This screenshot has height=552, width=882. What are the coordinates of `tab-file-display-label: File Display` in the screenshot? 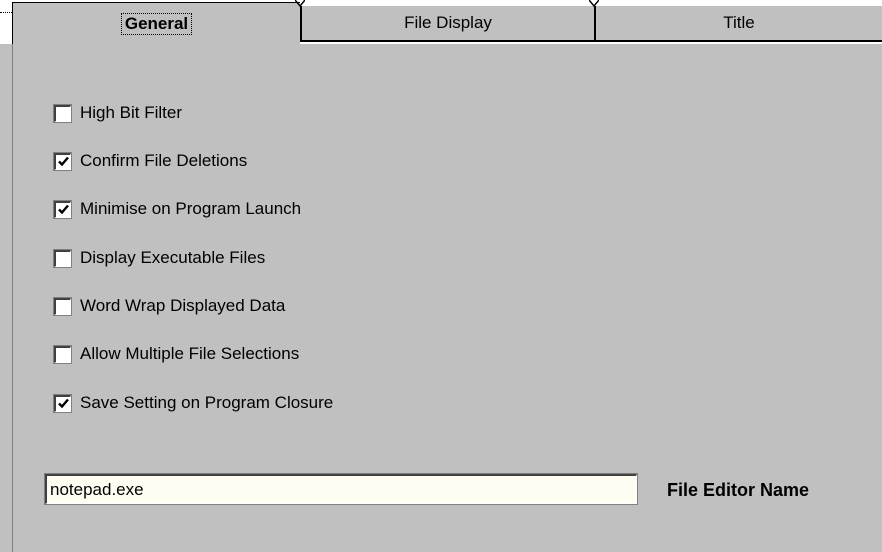 It's located at (448, 22).